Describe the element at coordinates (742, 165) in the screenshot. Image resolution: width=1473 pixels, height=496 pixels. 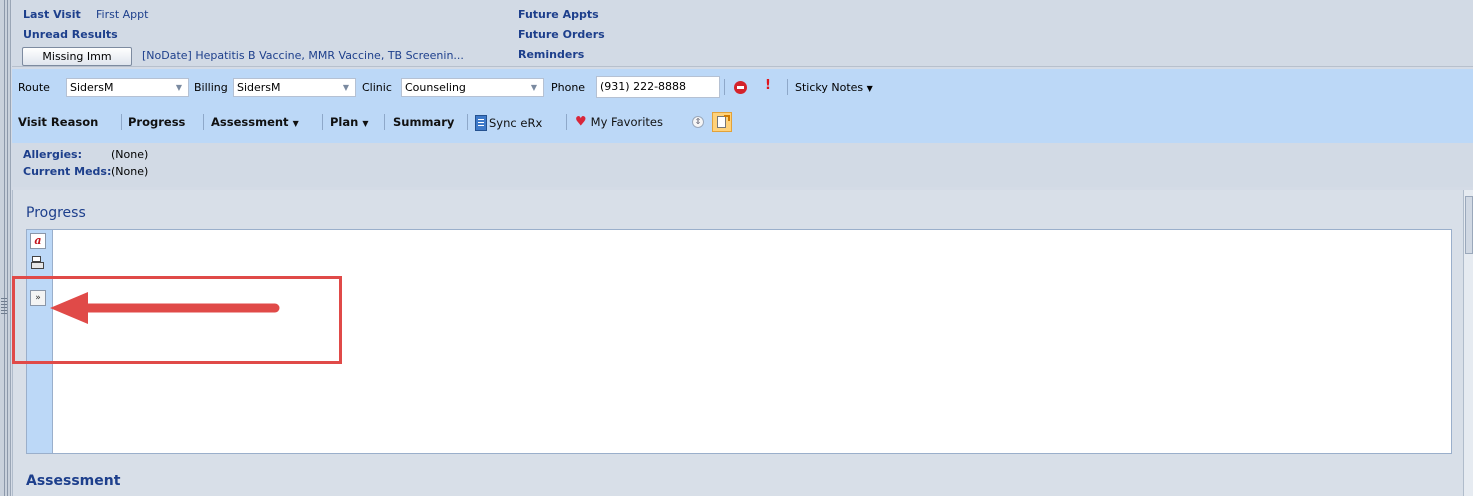
I see `allergies-meds-panel` at that location.